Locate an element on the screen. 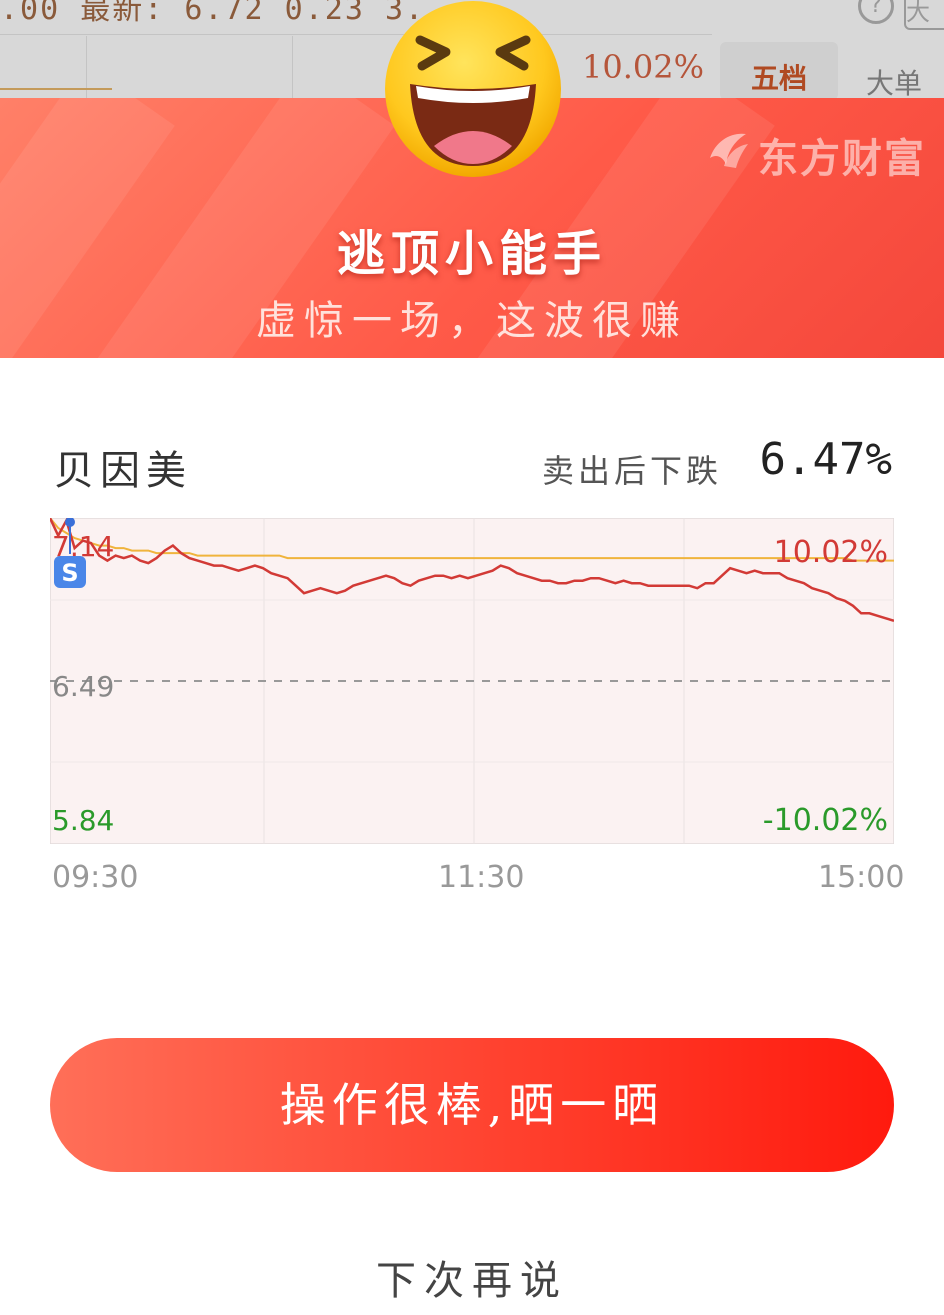  bg-corner-button: 大 is located at coordinates (924, 15).